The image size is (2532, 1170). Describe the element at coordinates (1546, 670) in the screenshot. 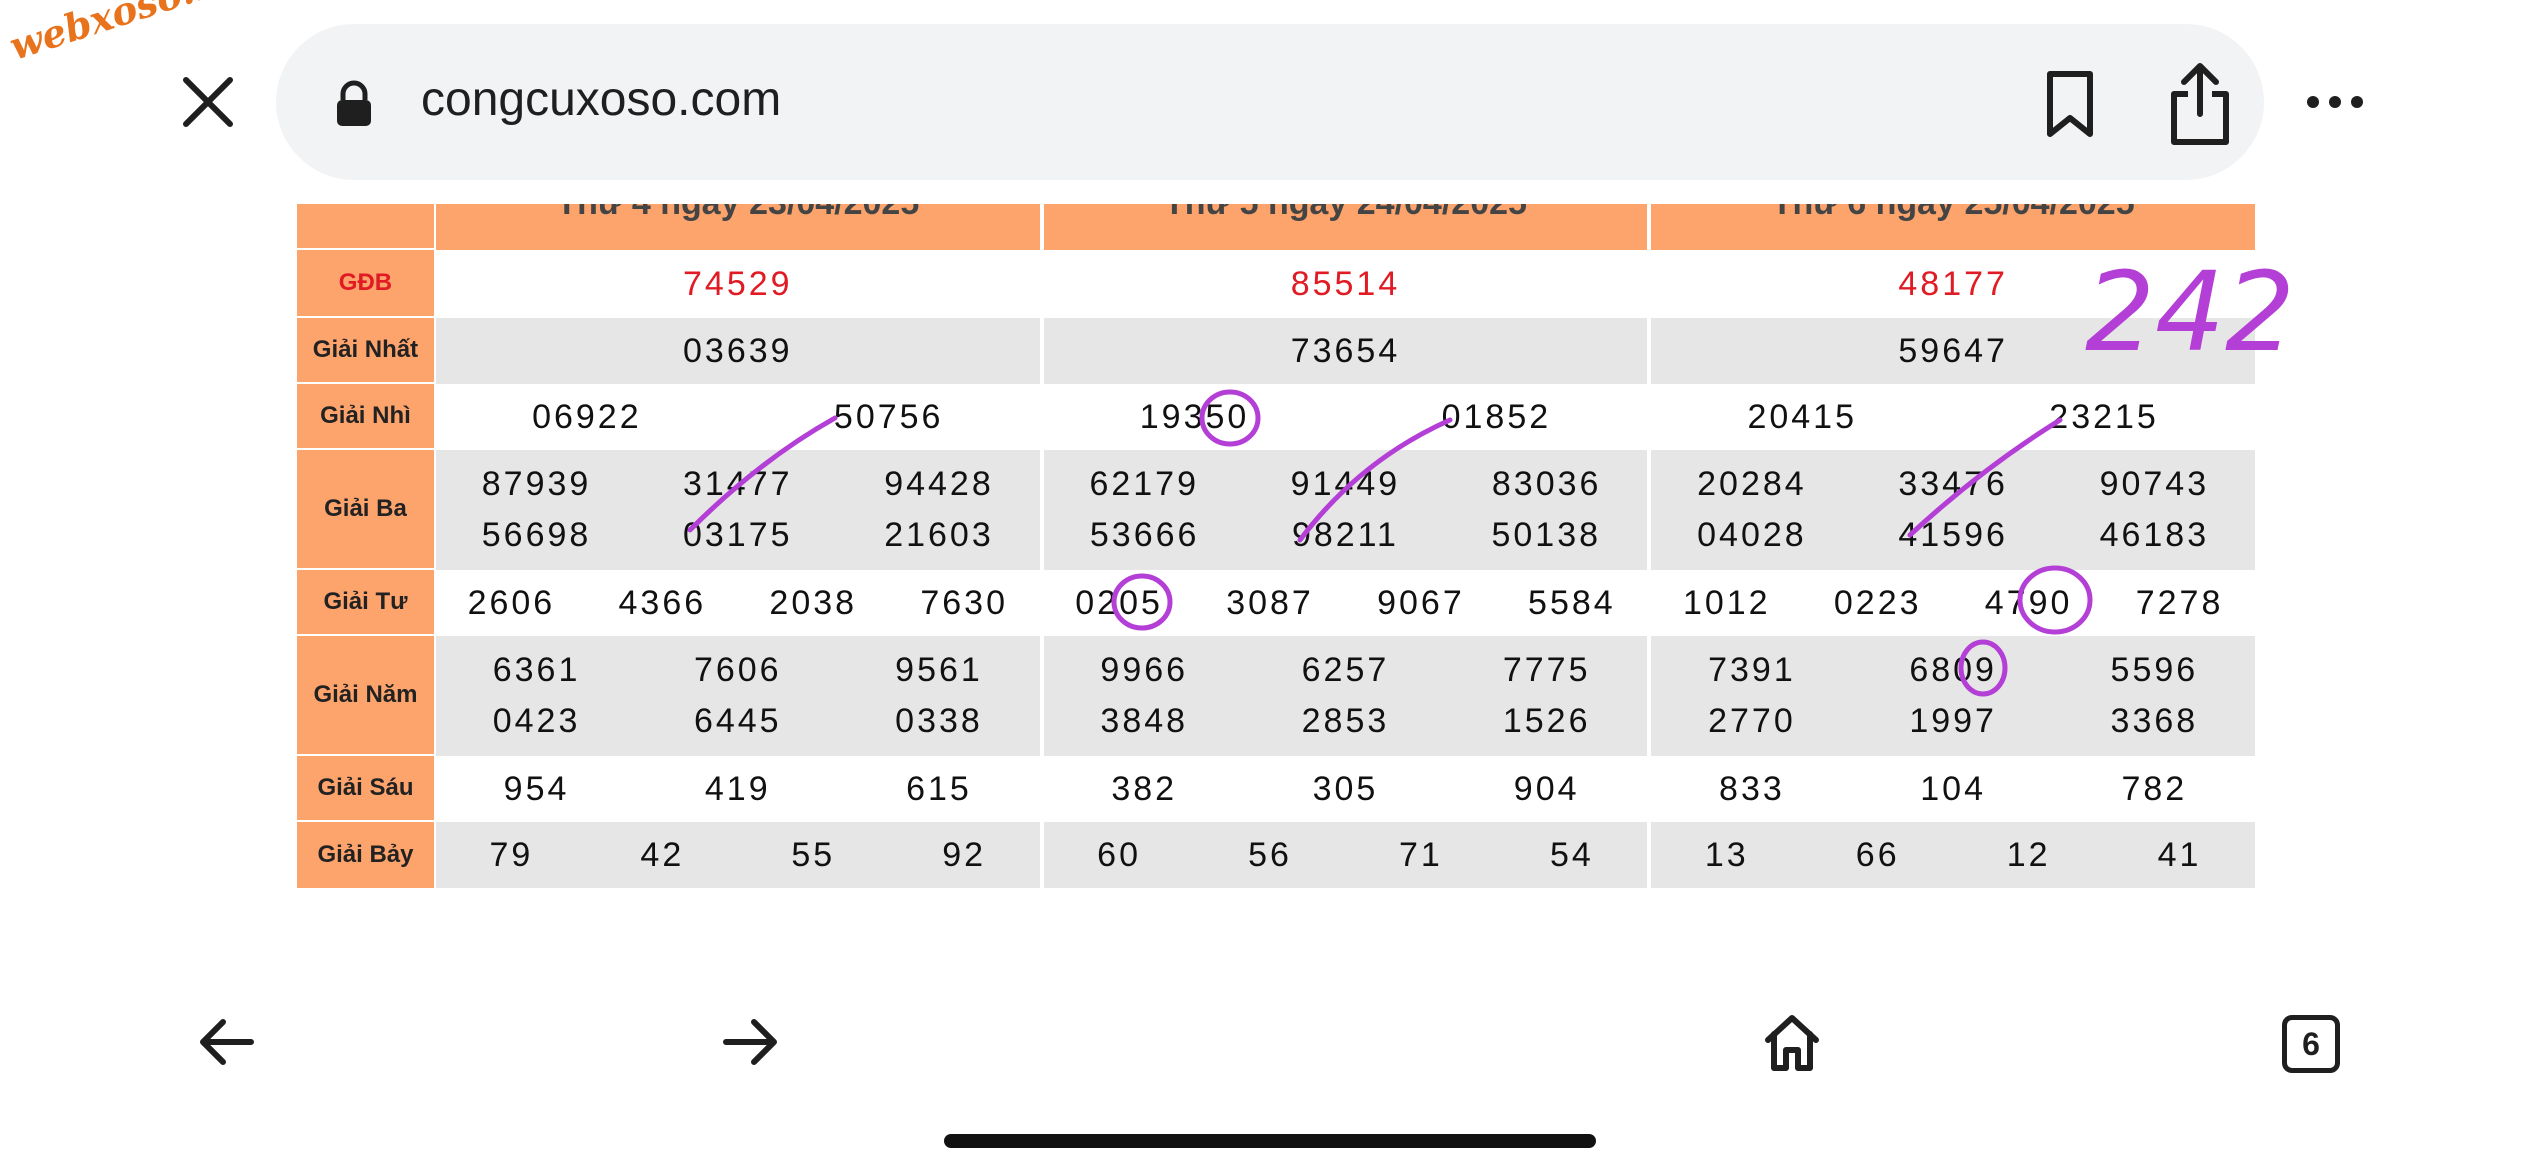

I see `prize-number: 7775` at that location.